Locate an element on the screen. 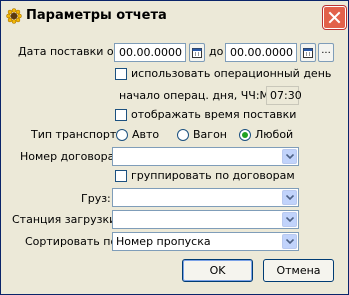 The height and width of the screenshot is (295, 349). transport-radio-wagon is located at coordinates (183, 135).